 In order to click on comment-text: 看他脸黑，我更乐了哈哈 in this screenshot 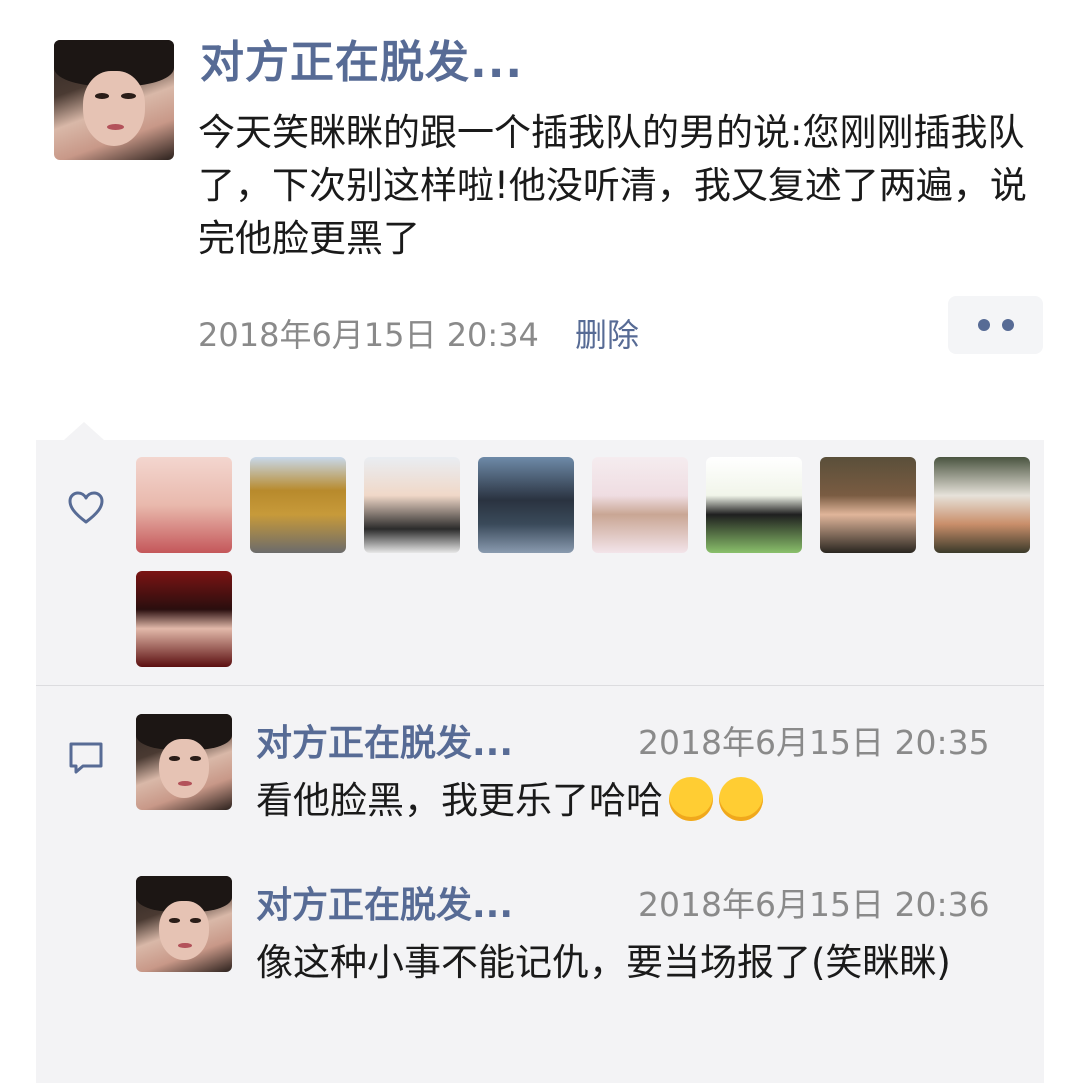, I will do `click(459, 800)`.